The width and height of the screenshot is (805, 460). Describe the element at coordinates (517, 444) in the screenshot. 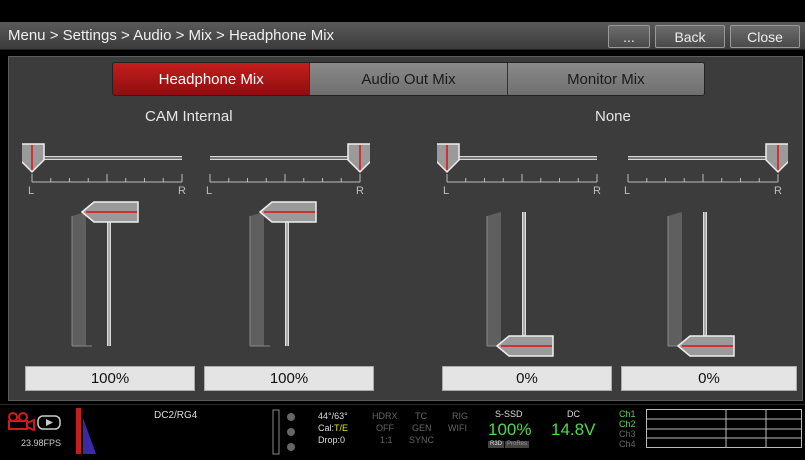

I see `media-tag-prores: ProRes` at that location.